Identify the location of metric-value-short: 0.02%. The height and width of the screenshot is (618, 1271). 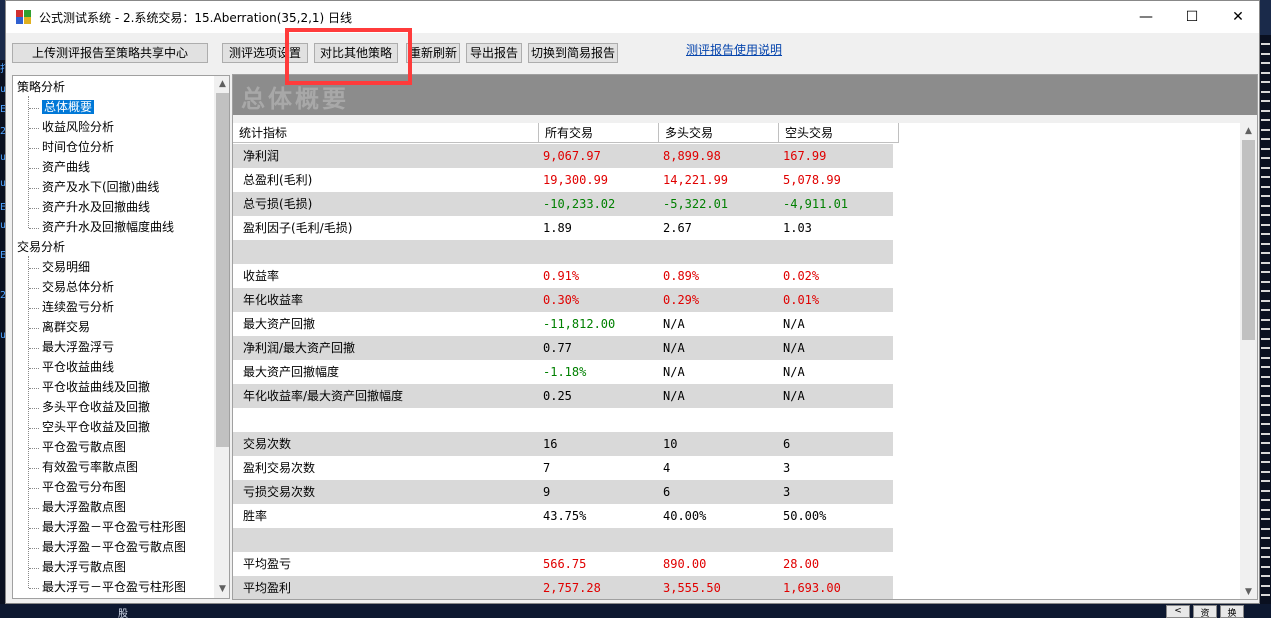
(801, 276).